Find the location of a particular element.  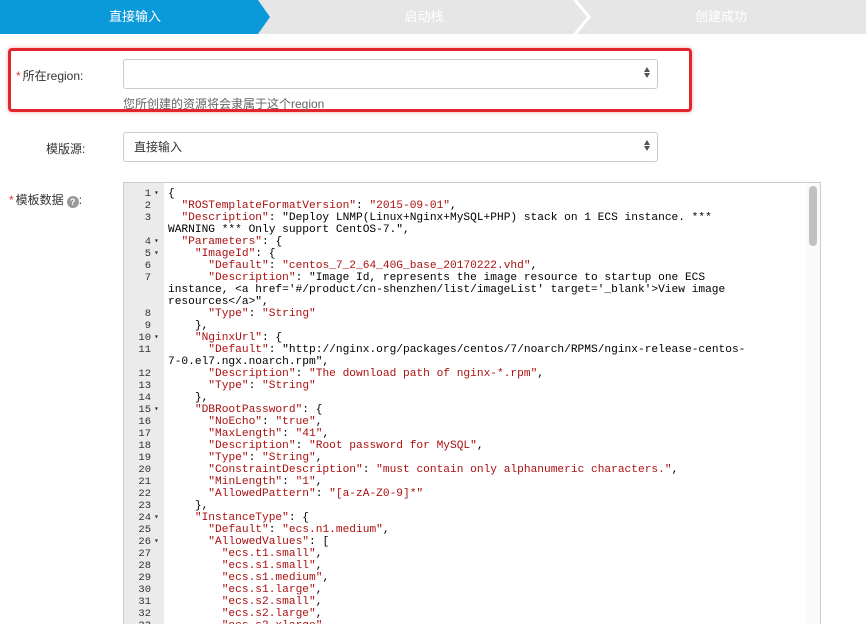

code-line: 23 }, is located at coordinates (472, 506).